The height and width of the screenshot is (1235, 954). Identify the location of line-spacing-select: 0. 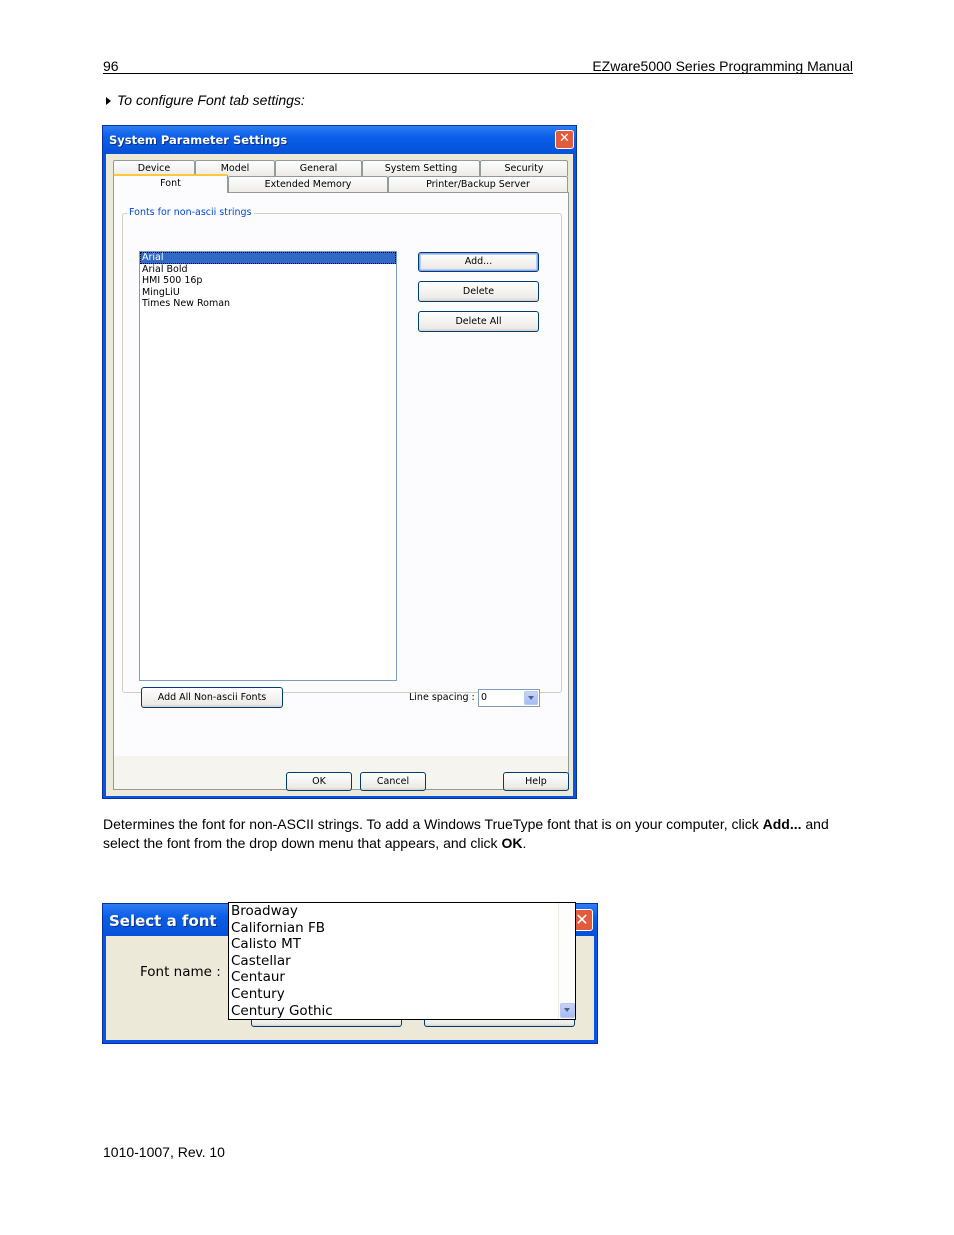
(509, 698).